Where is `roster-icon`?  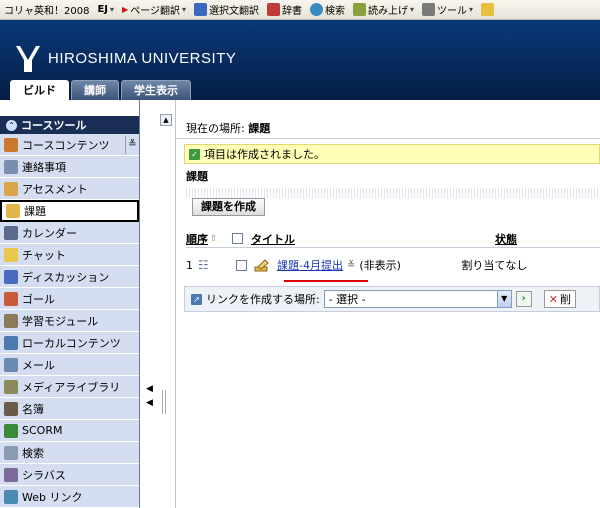
roster-icon is located at coordinates (11, 408).